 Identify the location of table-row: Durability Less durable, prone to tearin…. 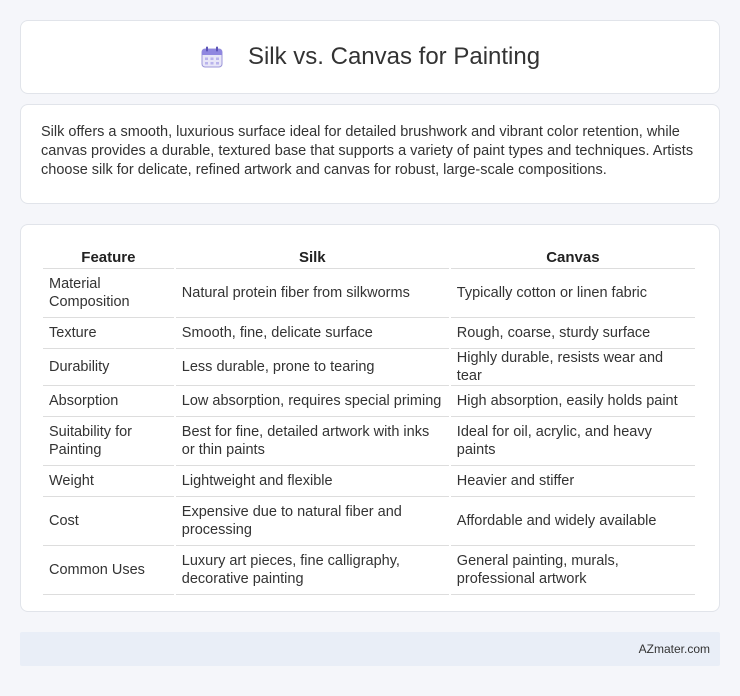
(369, 367).